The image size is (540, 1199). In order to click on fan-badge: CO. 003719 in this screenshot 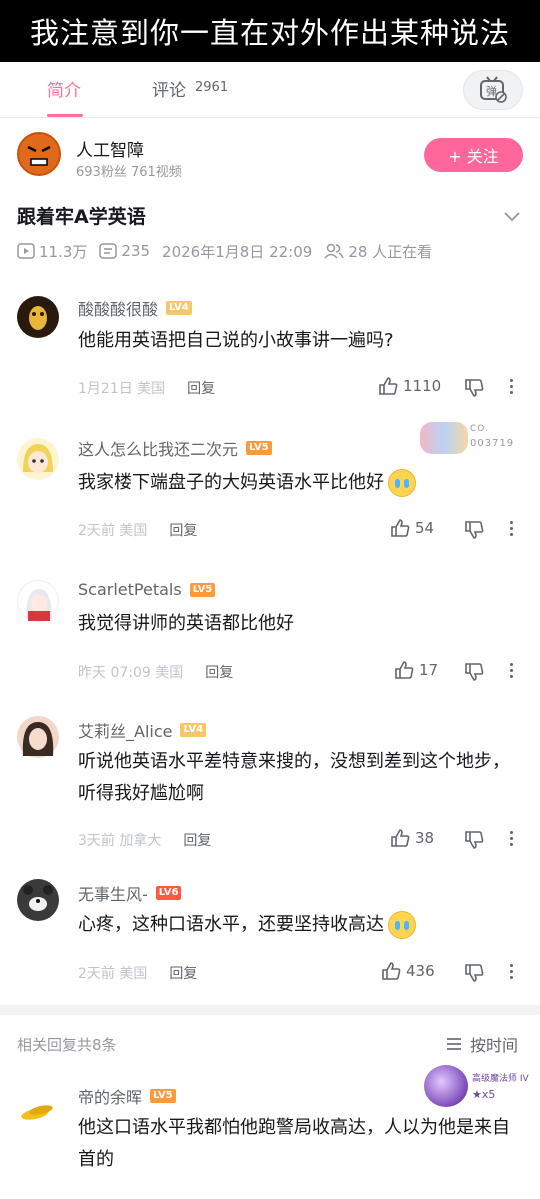, I will do `click(472, 439)`.